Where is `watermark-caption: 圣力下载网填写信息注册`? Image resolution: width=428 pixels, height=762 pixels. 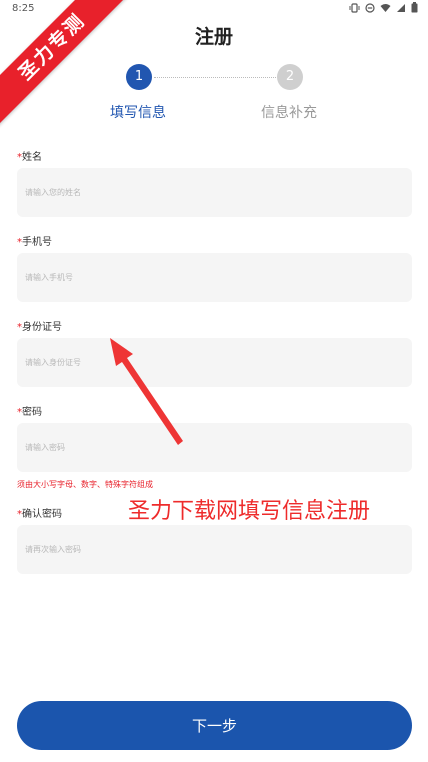 watermark-caption: 圣力下载网填写信息注册 is located at coordinates (249, 511).